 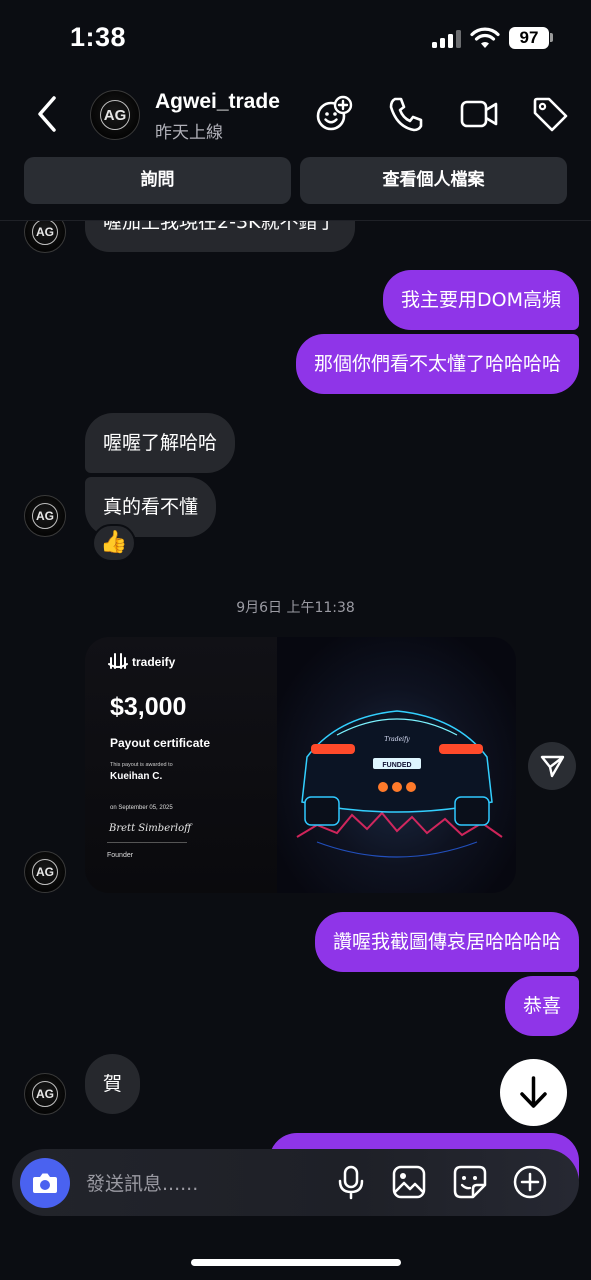 What do you see at coordinates (433, 180) in the screenshot?
I see `view-profile-button: 查看個人檔案` at bounding box center [433, 180].